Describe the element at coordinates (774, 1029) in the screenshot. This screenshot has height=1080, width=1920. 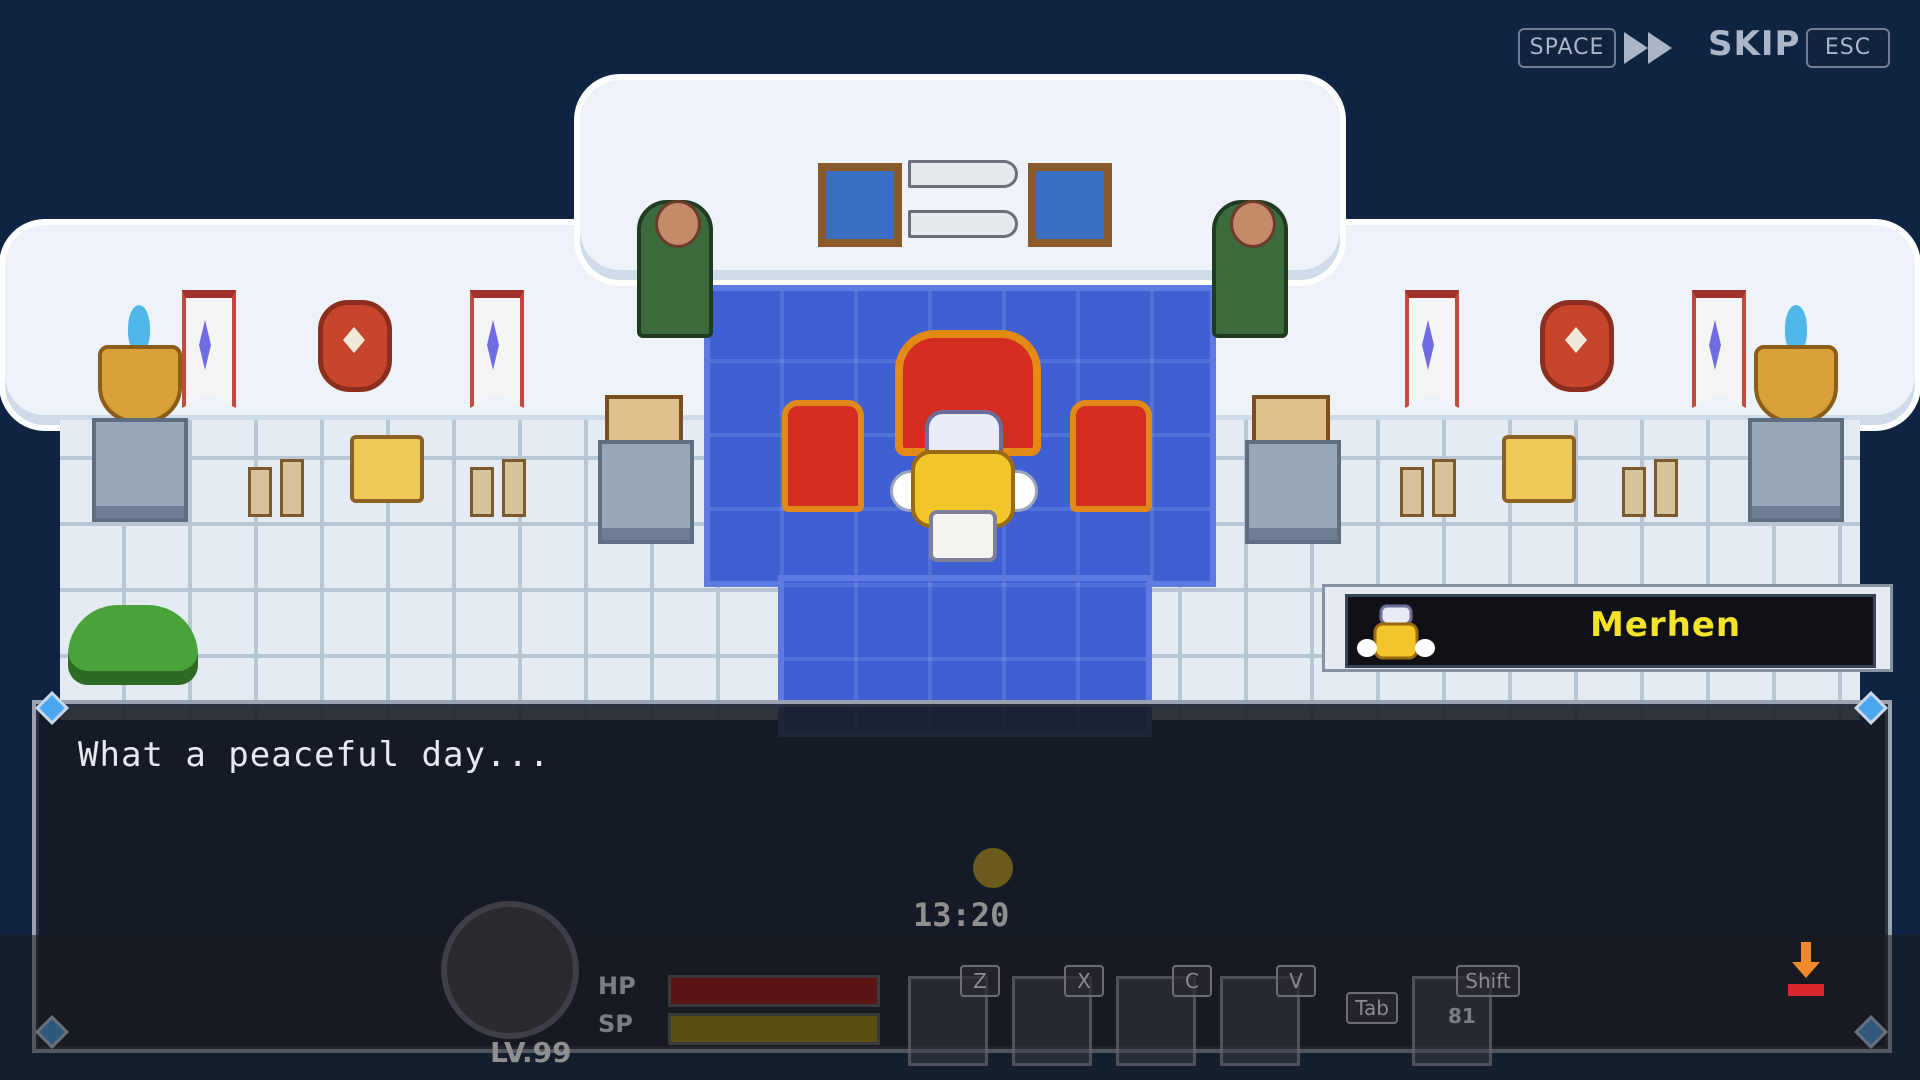
I see `sp-bar` at that location.